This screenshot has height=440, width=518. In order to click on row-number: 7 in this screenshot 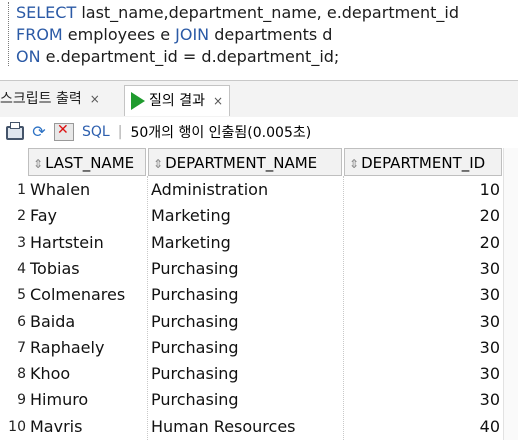, I will do `click(13, 348)`.